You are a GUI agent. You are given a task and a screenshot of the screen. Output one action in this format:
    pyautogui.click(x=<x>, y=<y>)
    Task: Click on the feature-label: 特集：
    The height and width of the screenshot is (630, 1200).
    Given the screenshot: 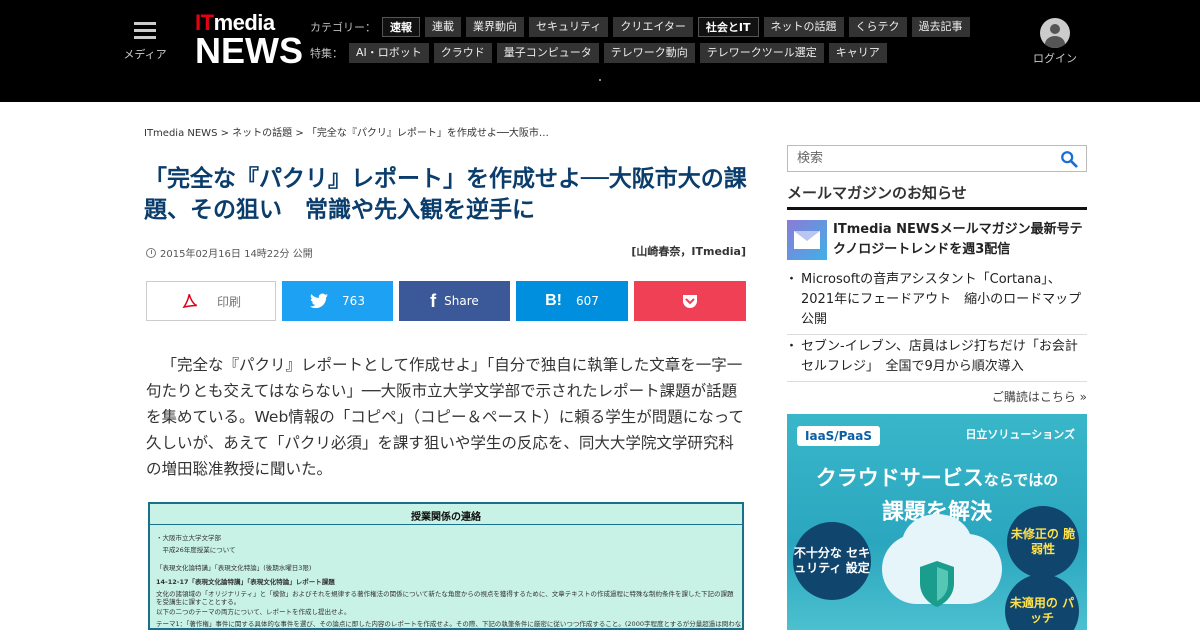 What is the action you would take?
    pyautogui.click(x=326, y=53)
    